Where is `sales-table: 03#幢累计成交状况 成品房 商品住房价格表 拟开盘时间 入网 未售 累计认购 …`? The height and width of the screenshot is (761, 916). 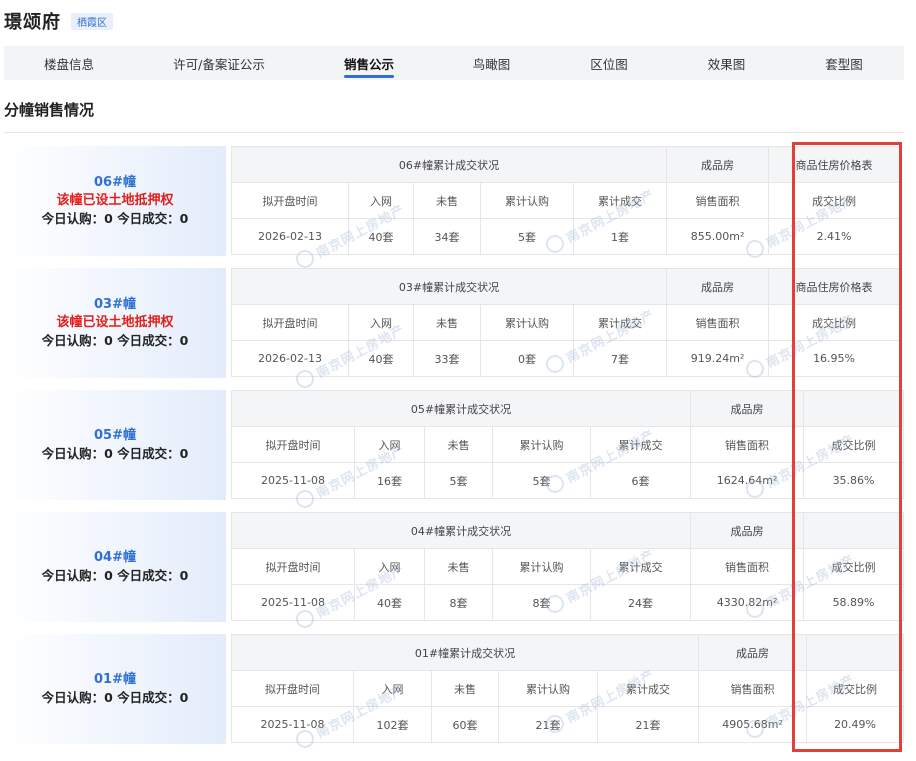
sales-table: 03#幢累计成交状况 成品房 商品住房价格表 拟开盘时间 入网 未售 累计认购 … is located at coordinates (565, 322).